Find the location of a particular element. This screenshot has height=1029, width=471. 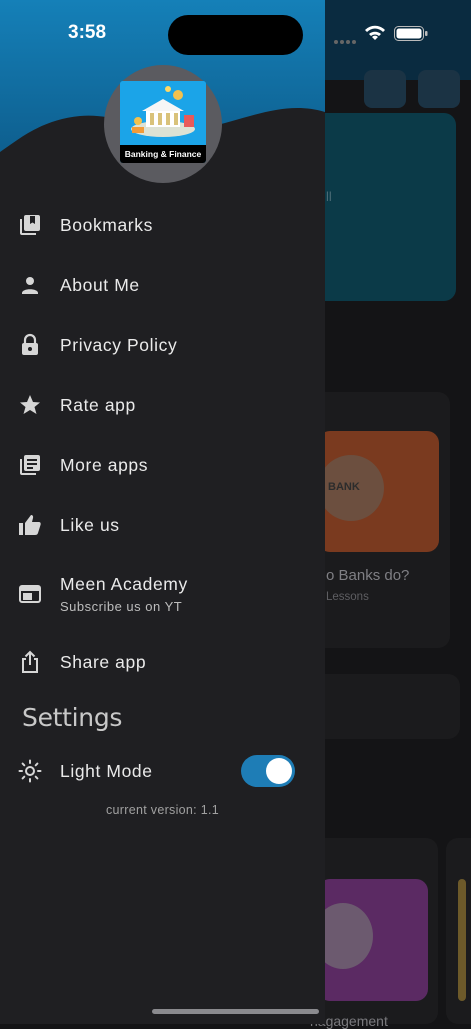

bookmarks-icon is located at coordinates (30, 225).